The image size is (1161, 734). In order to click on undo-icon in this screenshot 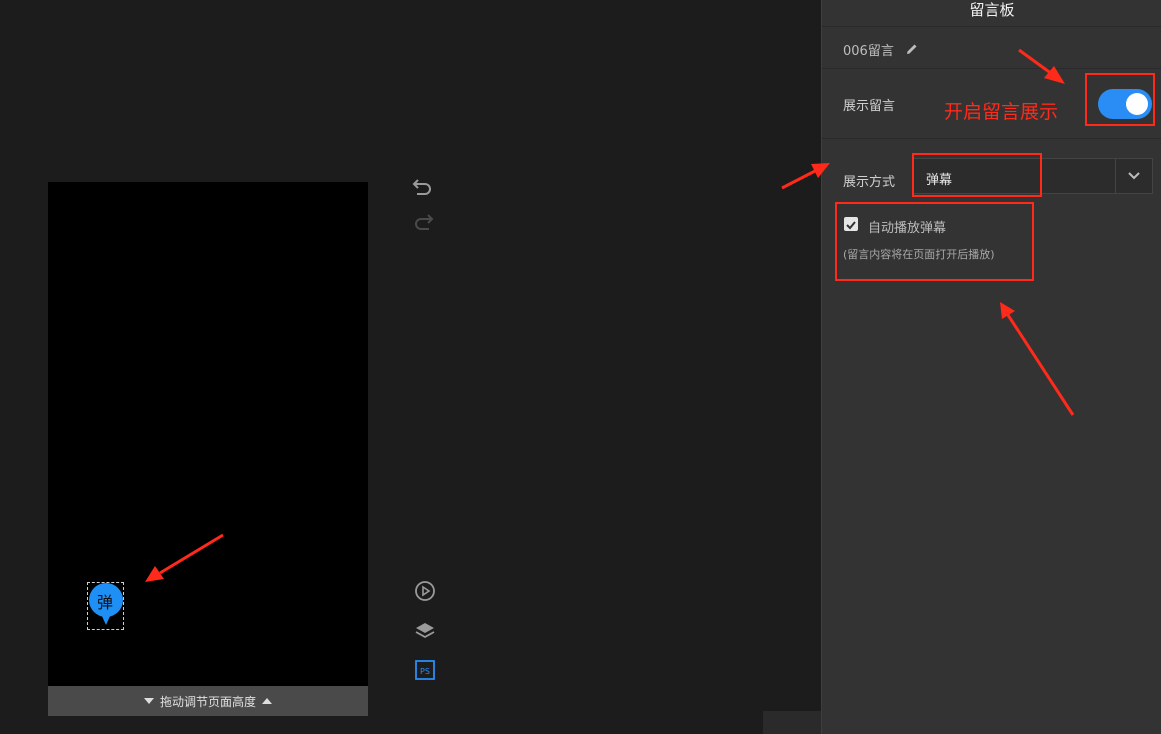, I will do `click(423, 187)`.